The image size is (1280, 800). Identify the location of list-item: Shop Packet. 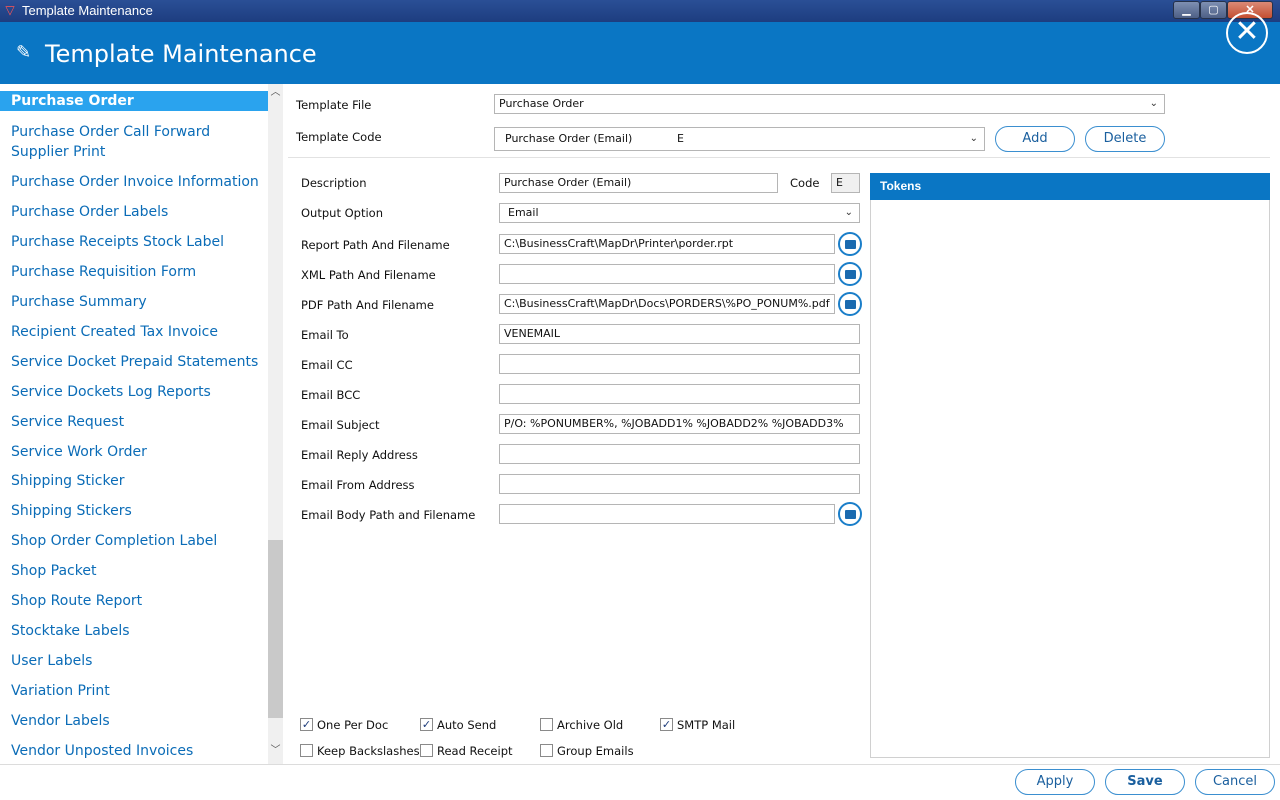
(134, 571).